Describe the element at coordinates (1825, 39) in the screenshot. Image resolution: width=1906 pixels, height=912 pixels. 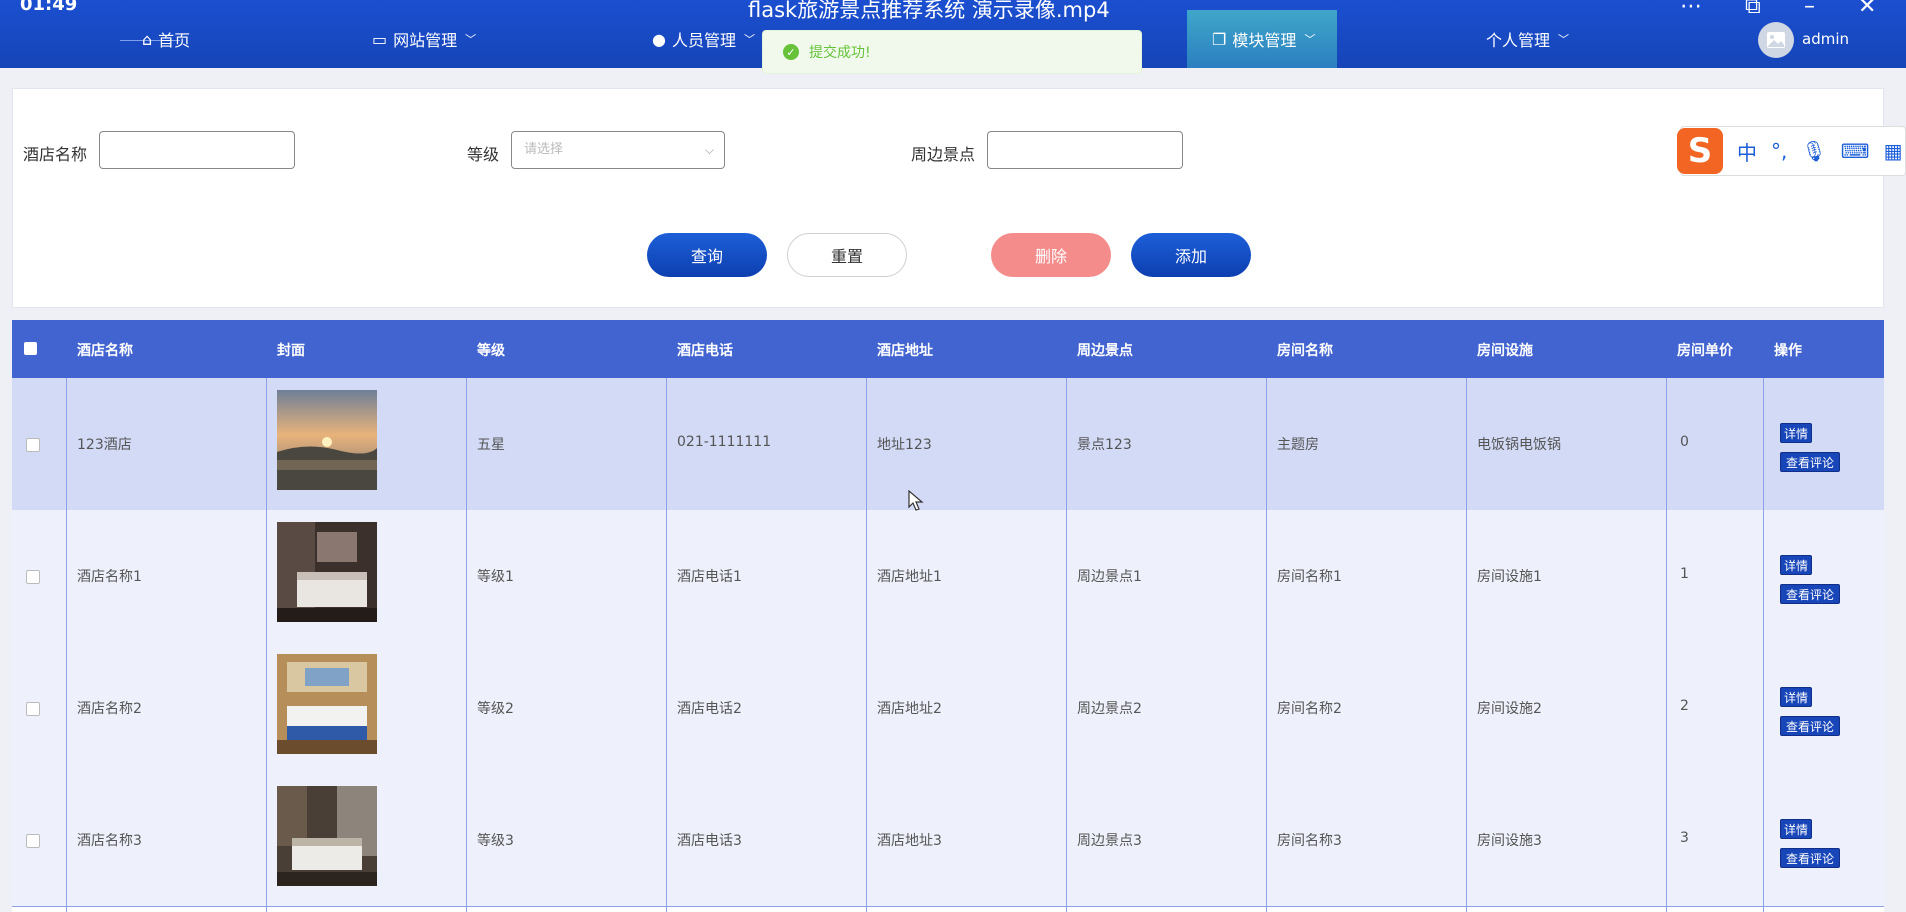
I see `username: admin` at that location.